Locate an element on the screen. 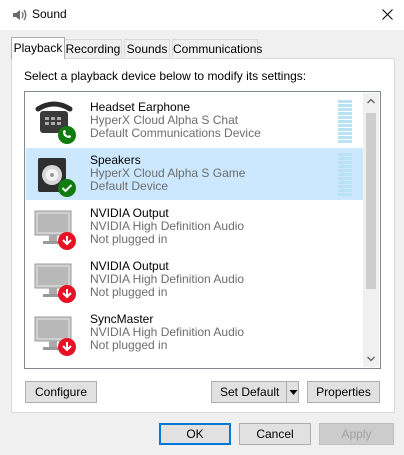  close-icon is located at coordinates (387, 14).